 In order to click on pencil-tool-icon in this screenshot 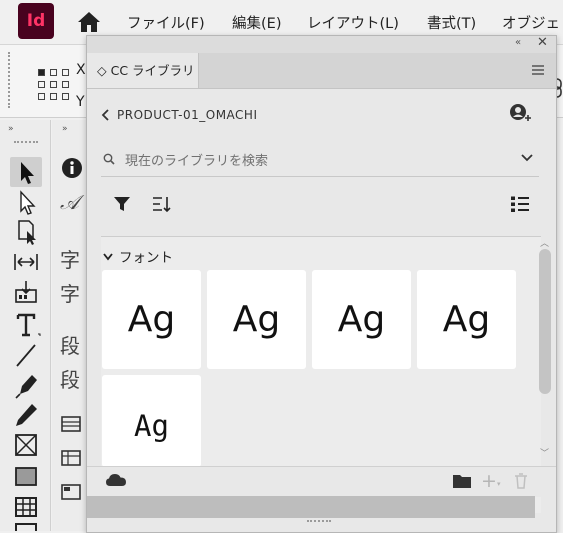, I will do `click(26, 415)`.